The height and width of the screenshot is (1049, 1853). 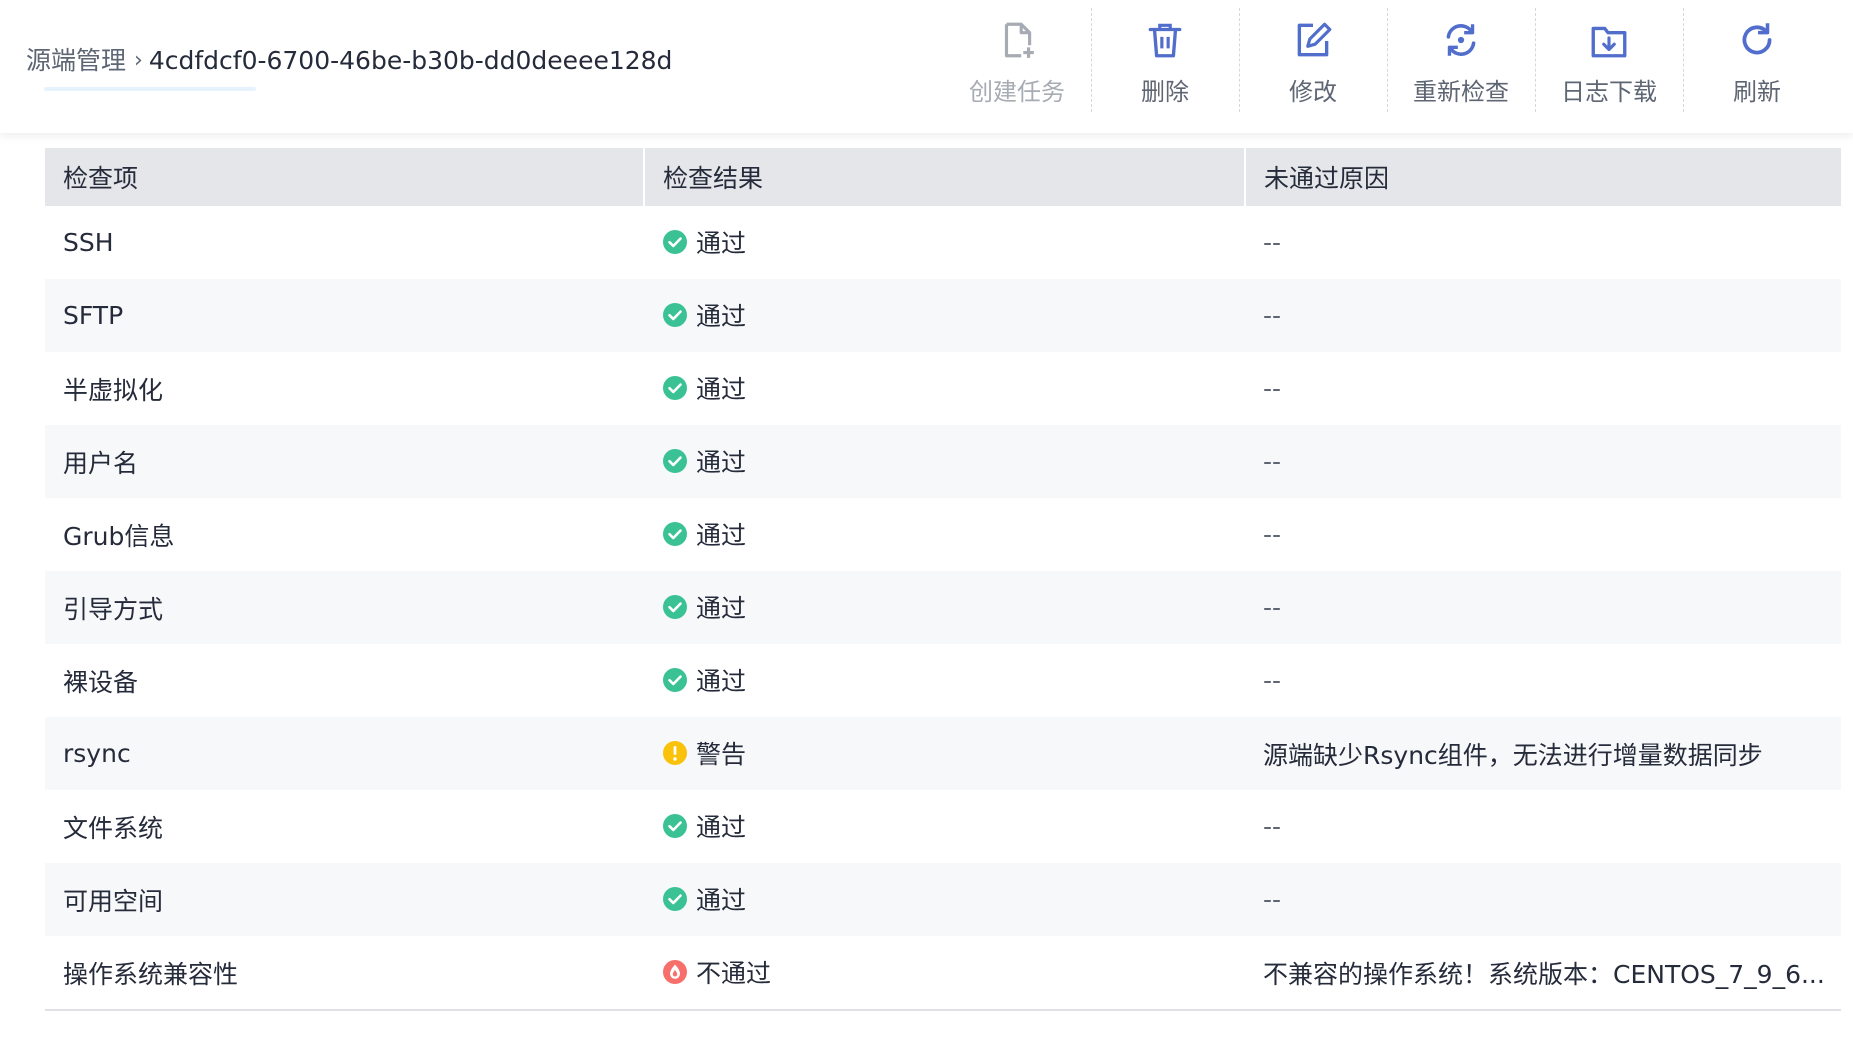 I want to click on breadcrumb-current: 4cdfdcf0-6700-46be-b30b-dd0deeee128d, so click(x=410, y=60).